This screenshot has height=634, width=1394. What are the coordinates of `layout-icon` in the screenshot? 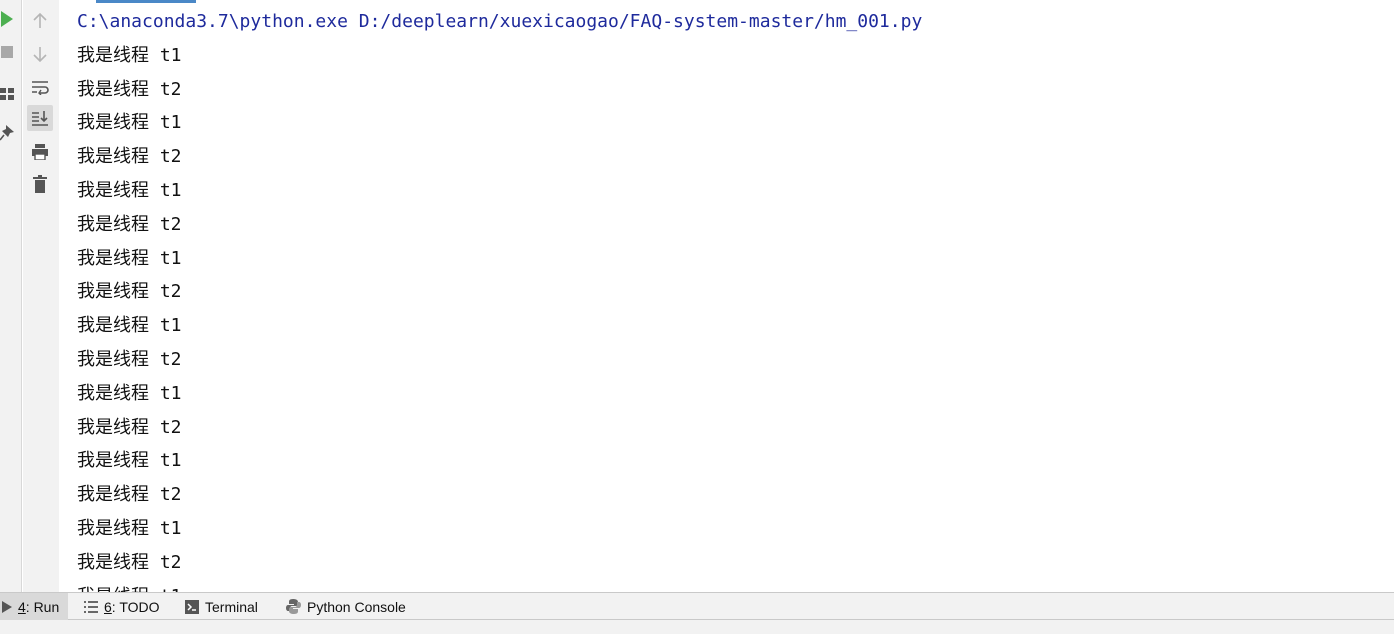 It's located at (7, 94).